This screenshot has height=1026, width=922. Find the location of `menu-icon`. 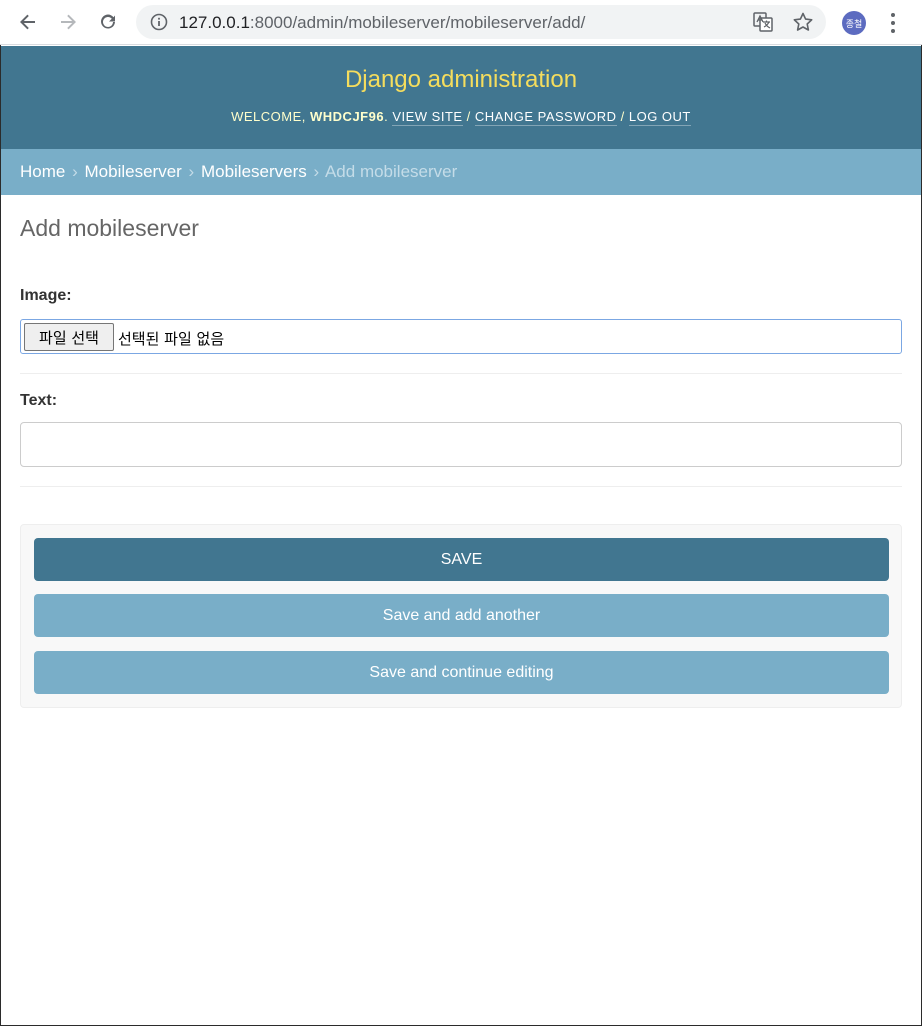

menu-icon is located at coordinates (893, 23).